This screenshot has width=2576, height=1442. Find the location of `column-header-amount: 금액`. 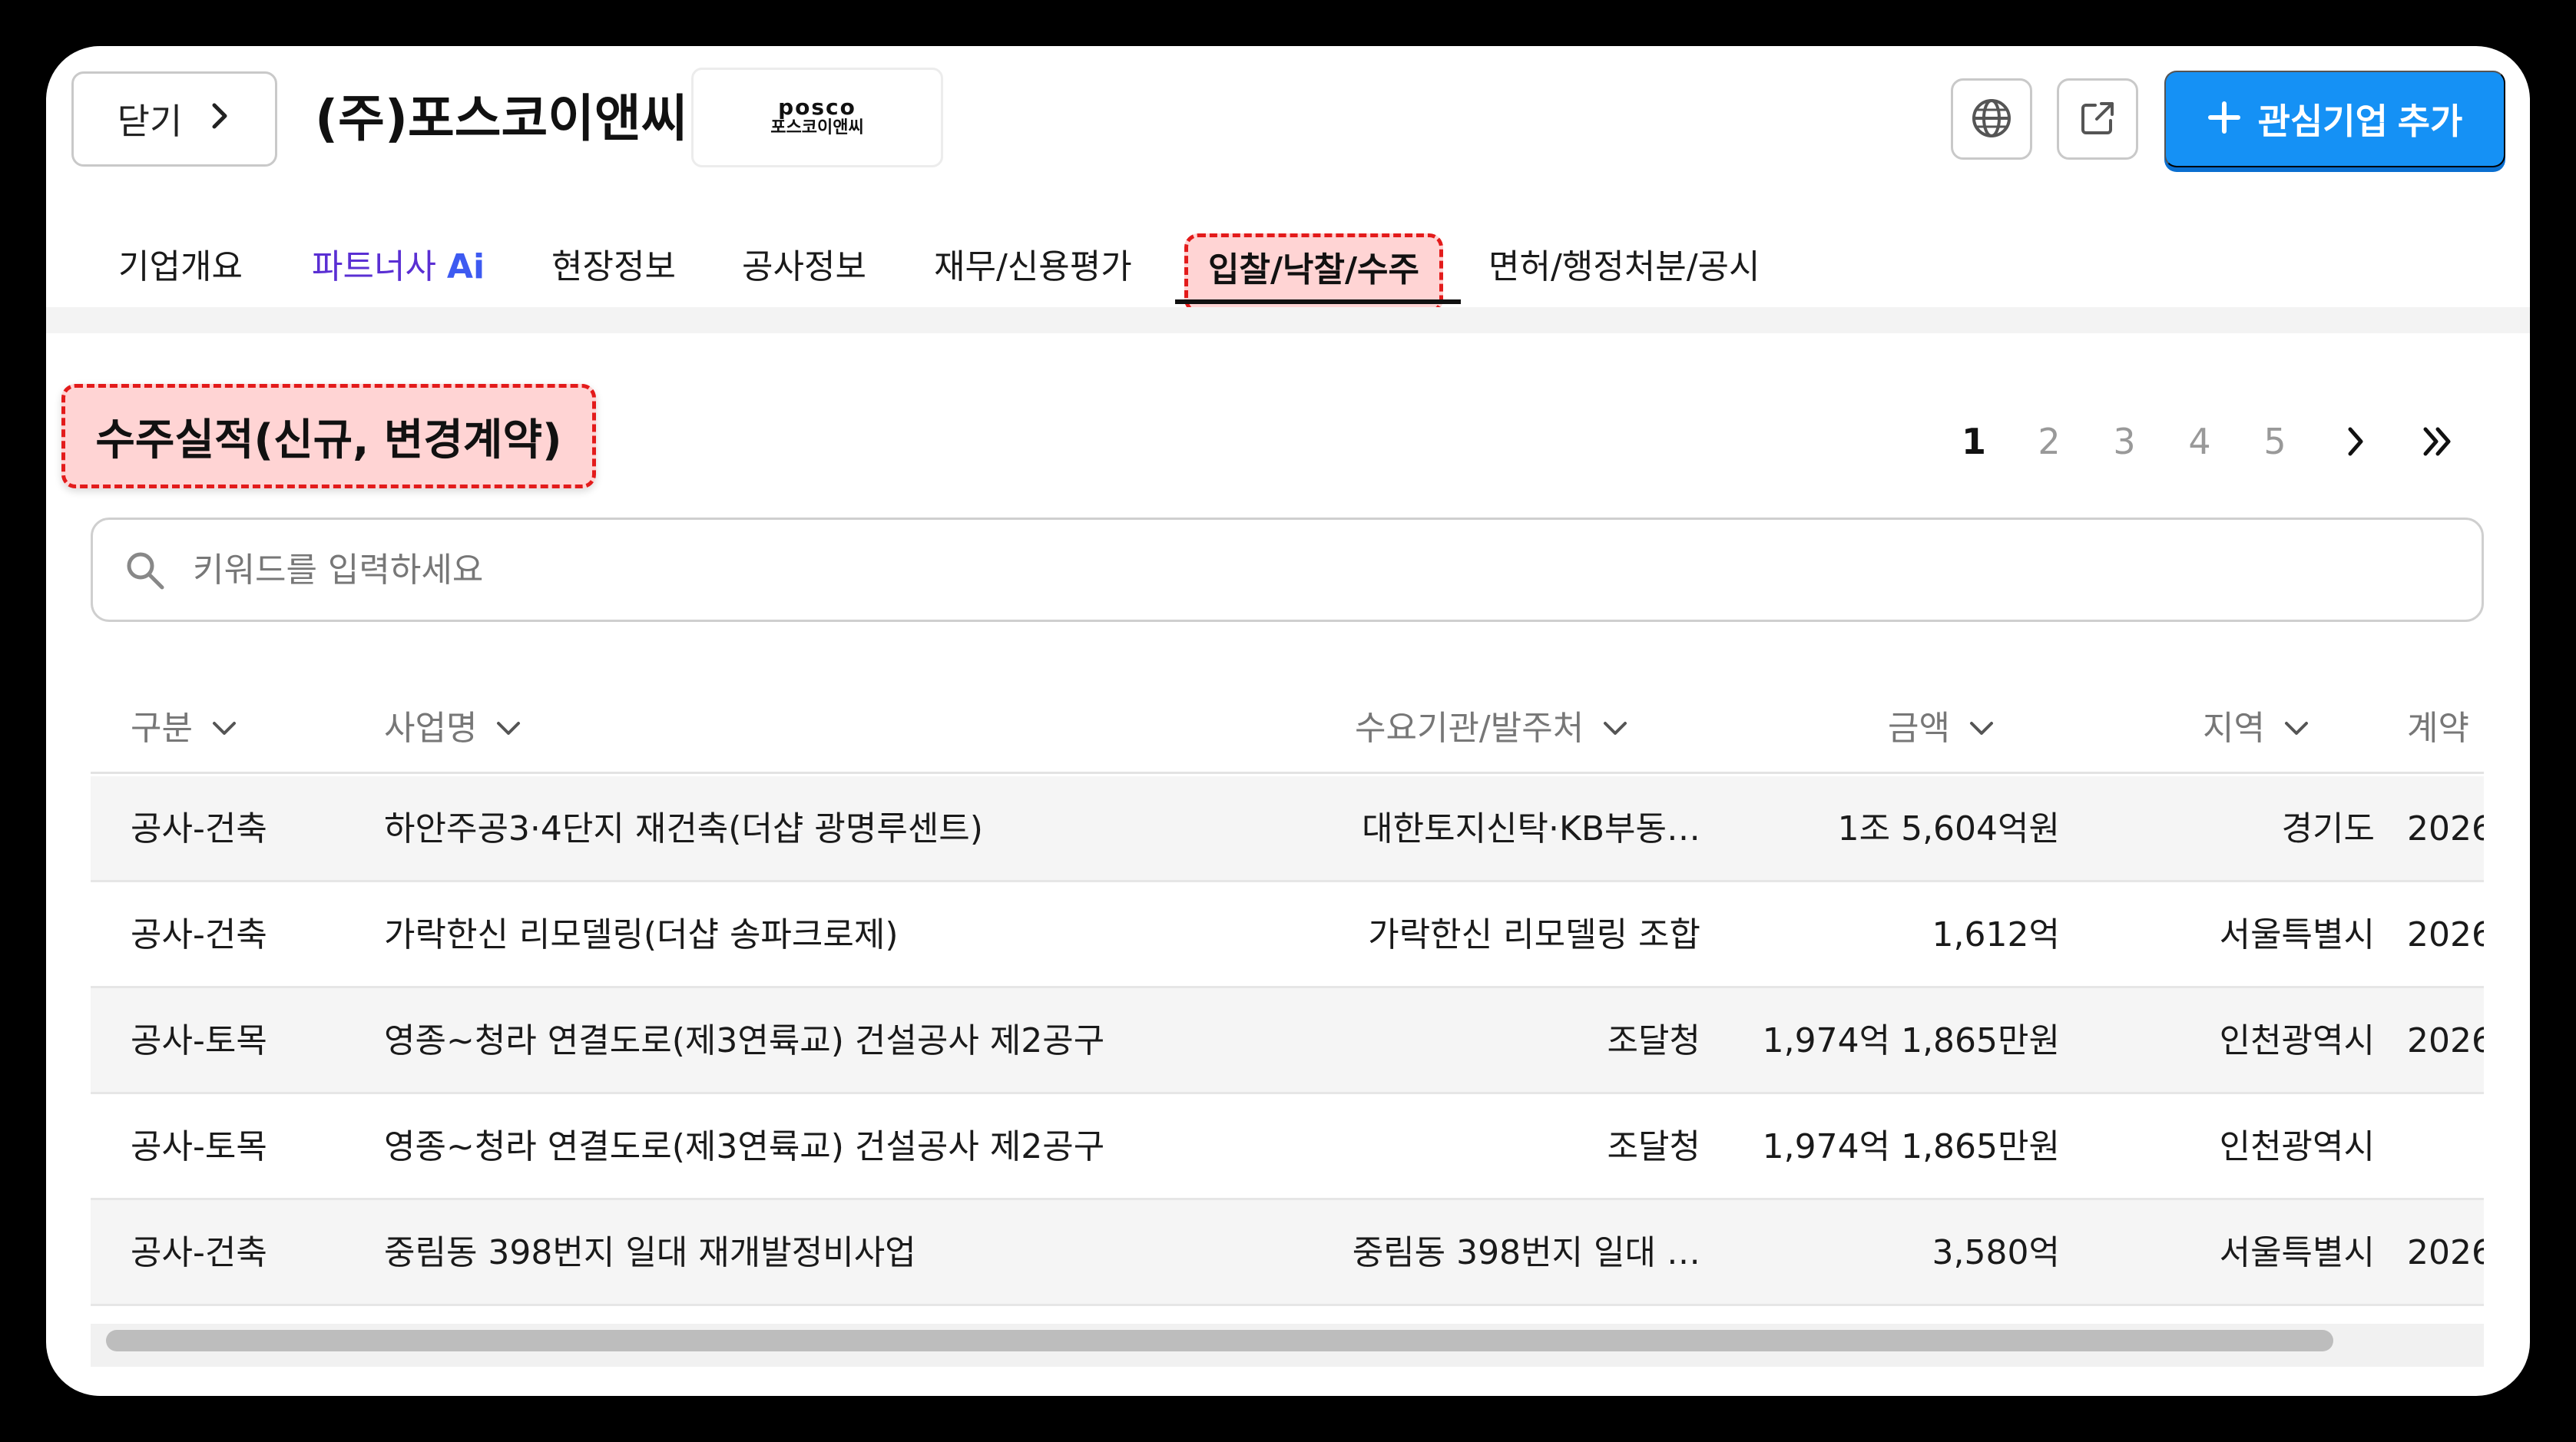

column-header-amount: 금액 is located at coordinates (1942, 729).